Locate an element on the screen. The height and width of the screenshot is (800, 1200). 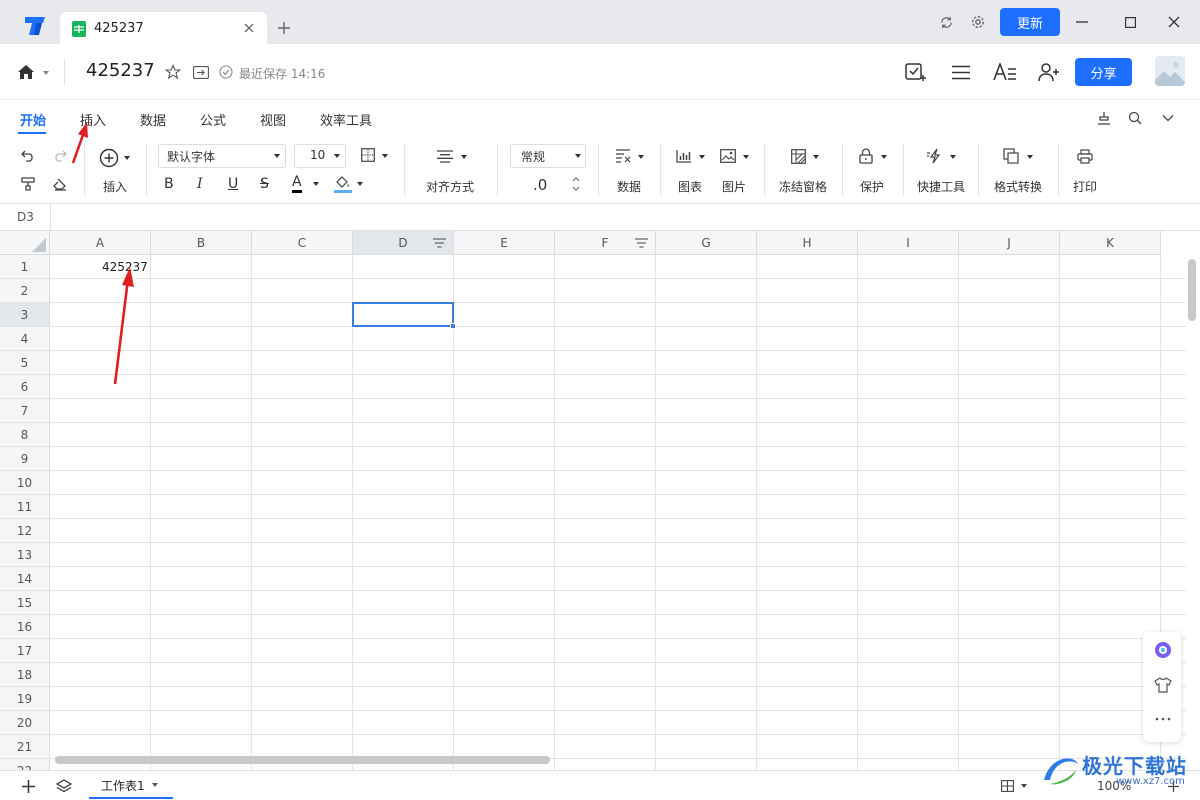
close-tab-icon is located at coordinates (249, 28).